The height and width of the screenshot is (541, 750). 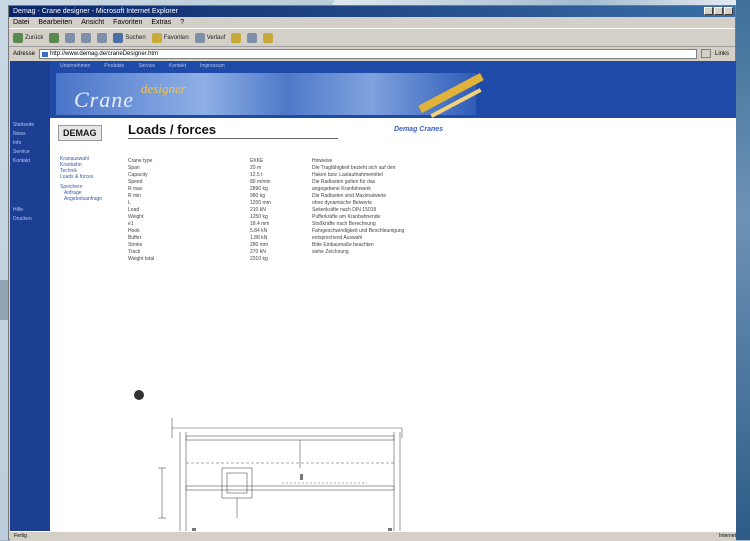 I want to click on table-cell: 280 mm, so click(x=259, y=245).